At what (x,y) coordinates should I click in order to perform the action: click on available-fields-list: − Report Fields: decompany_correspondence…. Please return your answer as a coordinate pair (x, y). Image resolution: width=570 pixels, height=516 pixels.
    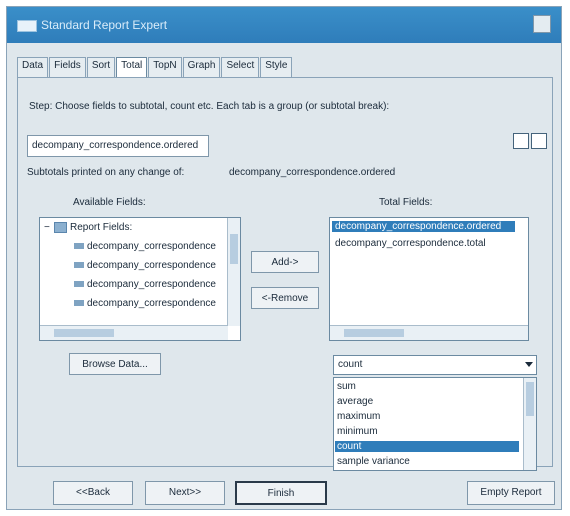
    Looking at the image, I should click on (140, 279).